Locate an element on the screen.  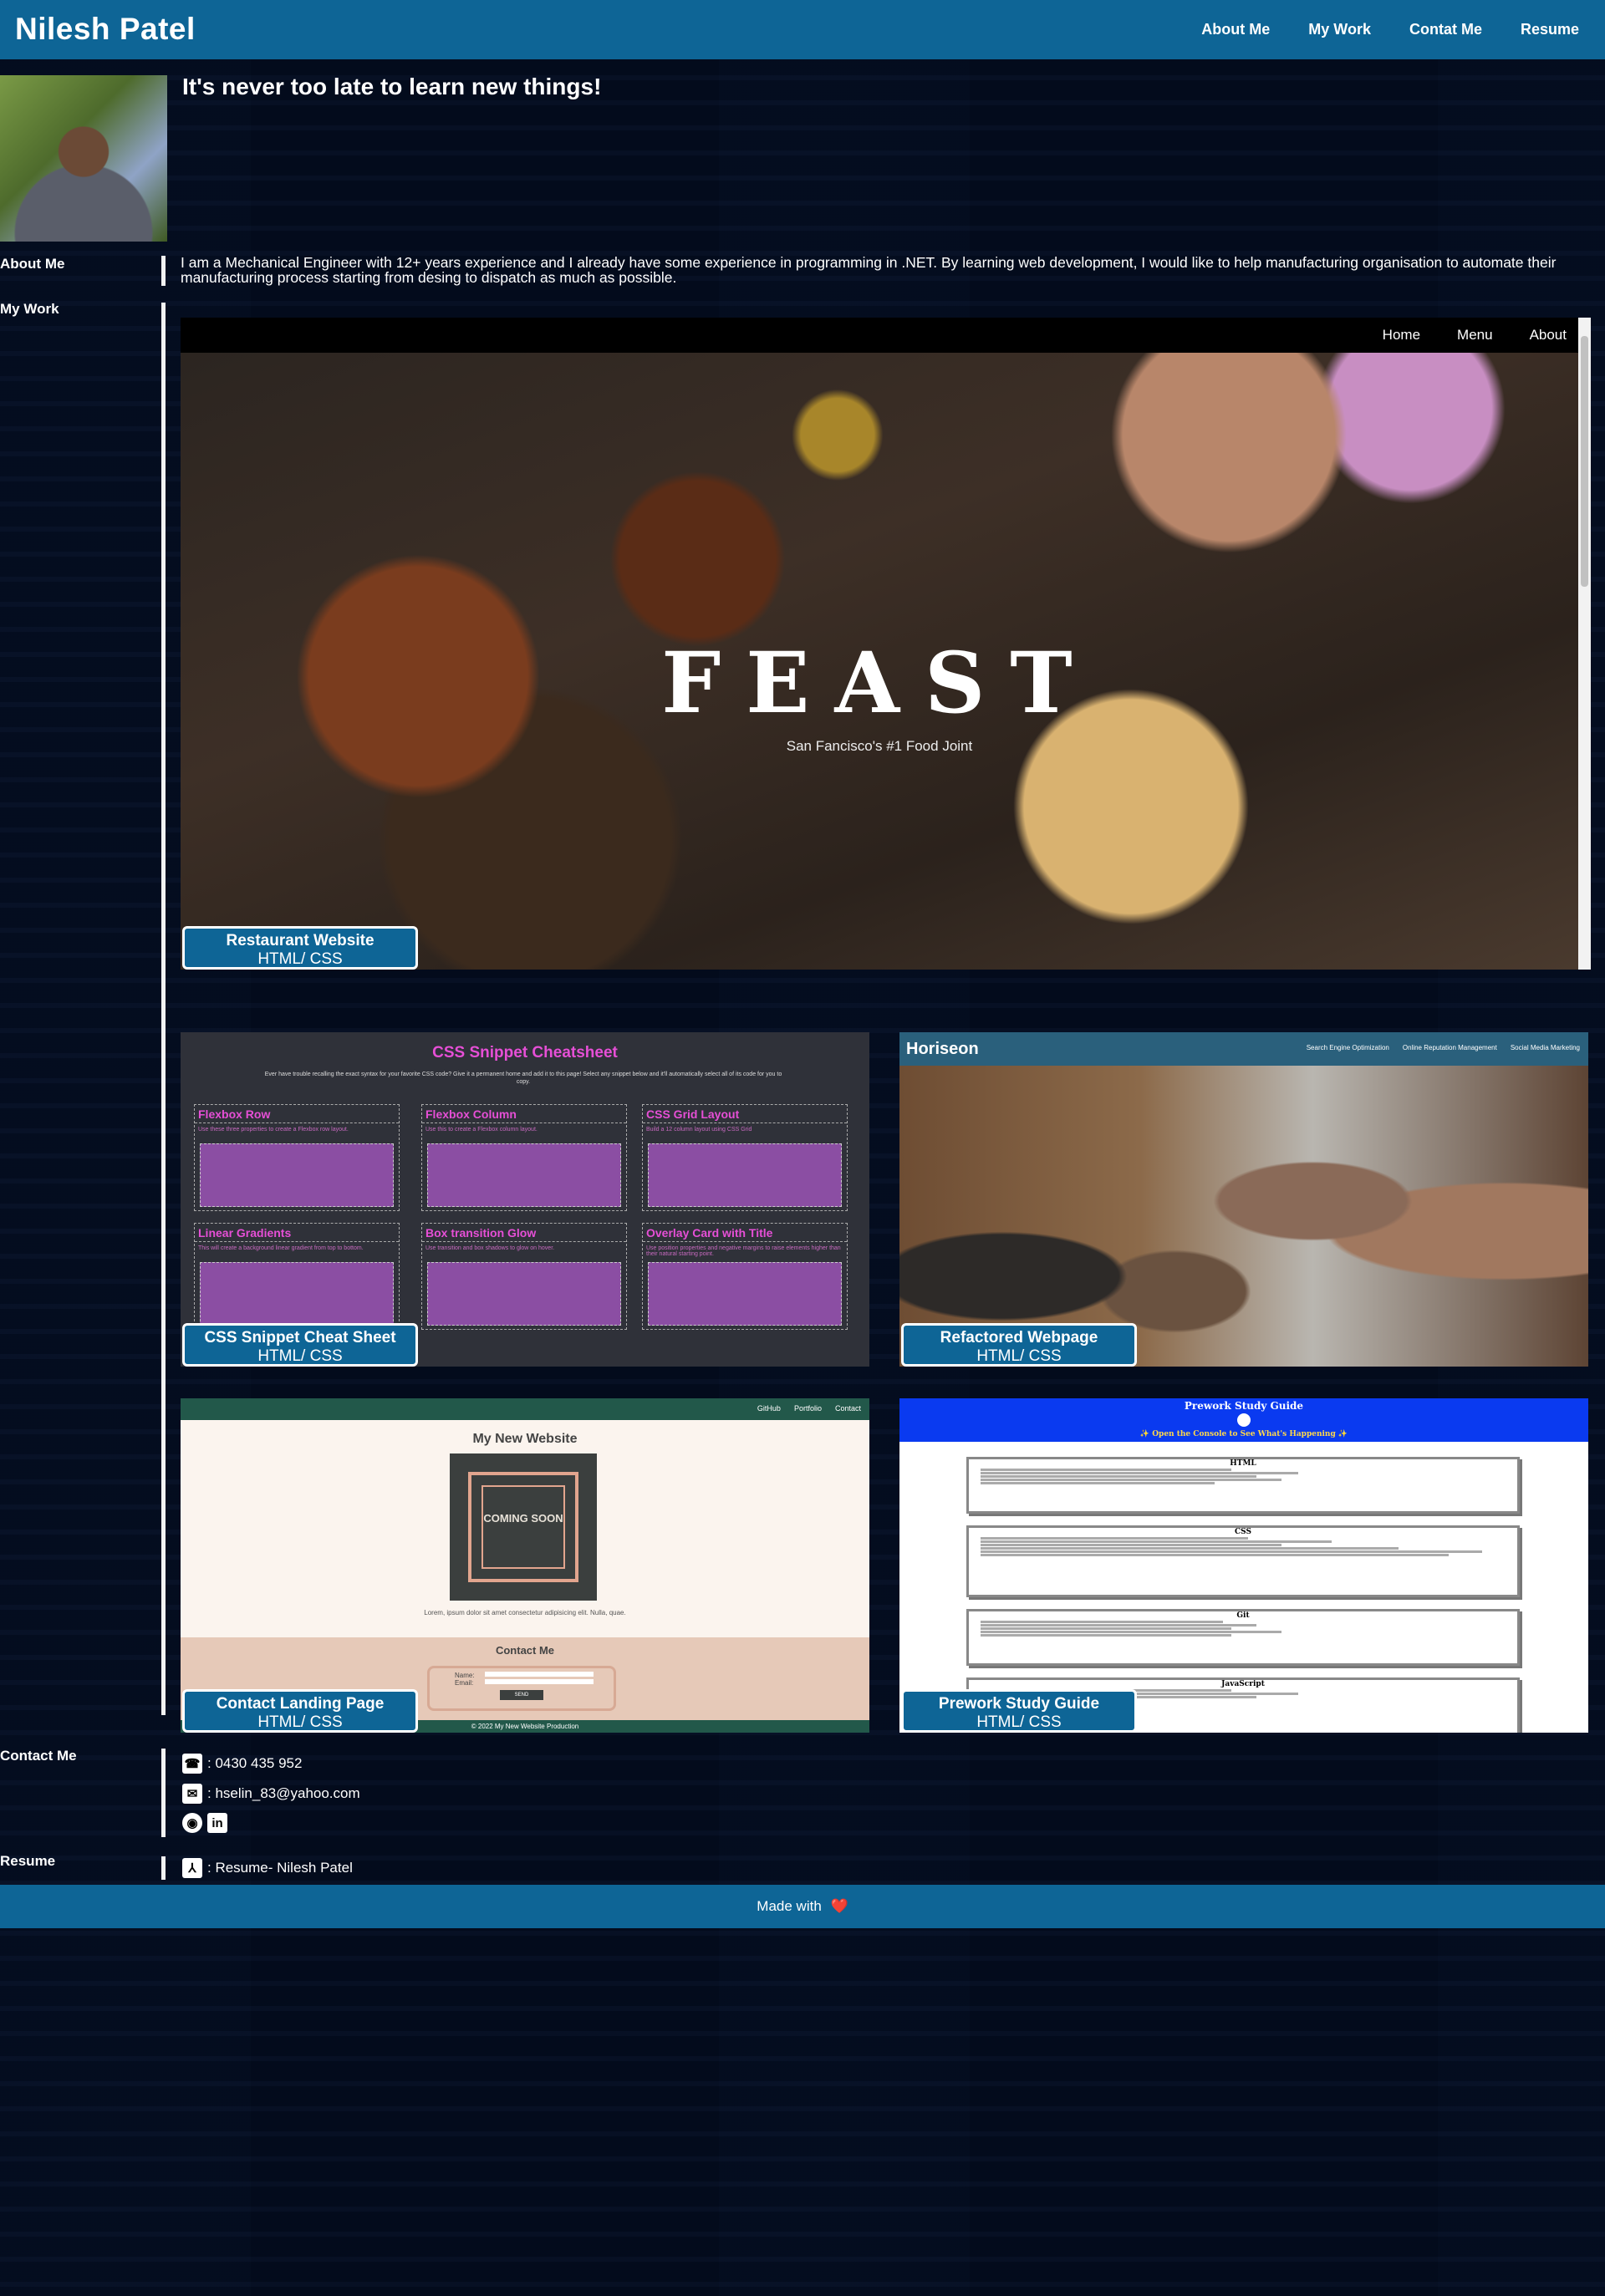
email-input is located at coordinates (539, 1681).